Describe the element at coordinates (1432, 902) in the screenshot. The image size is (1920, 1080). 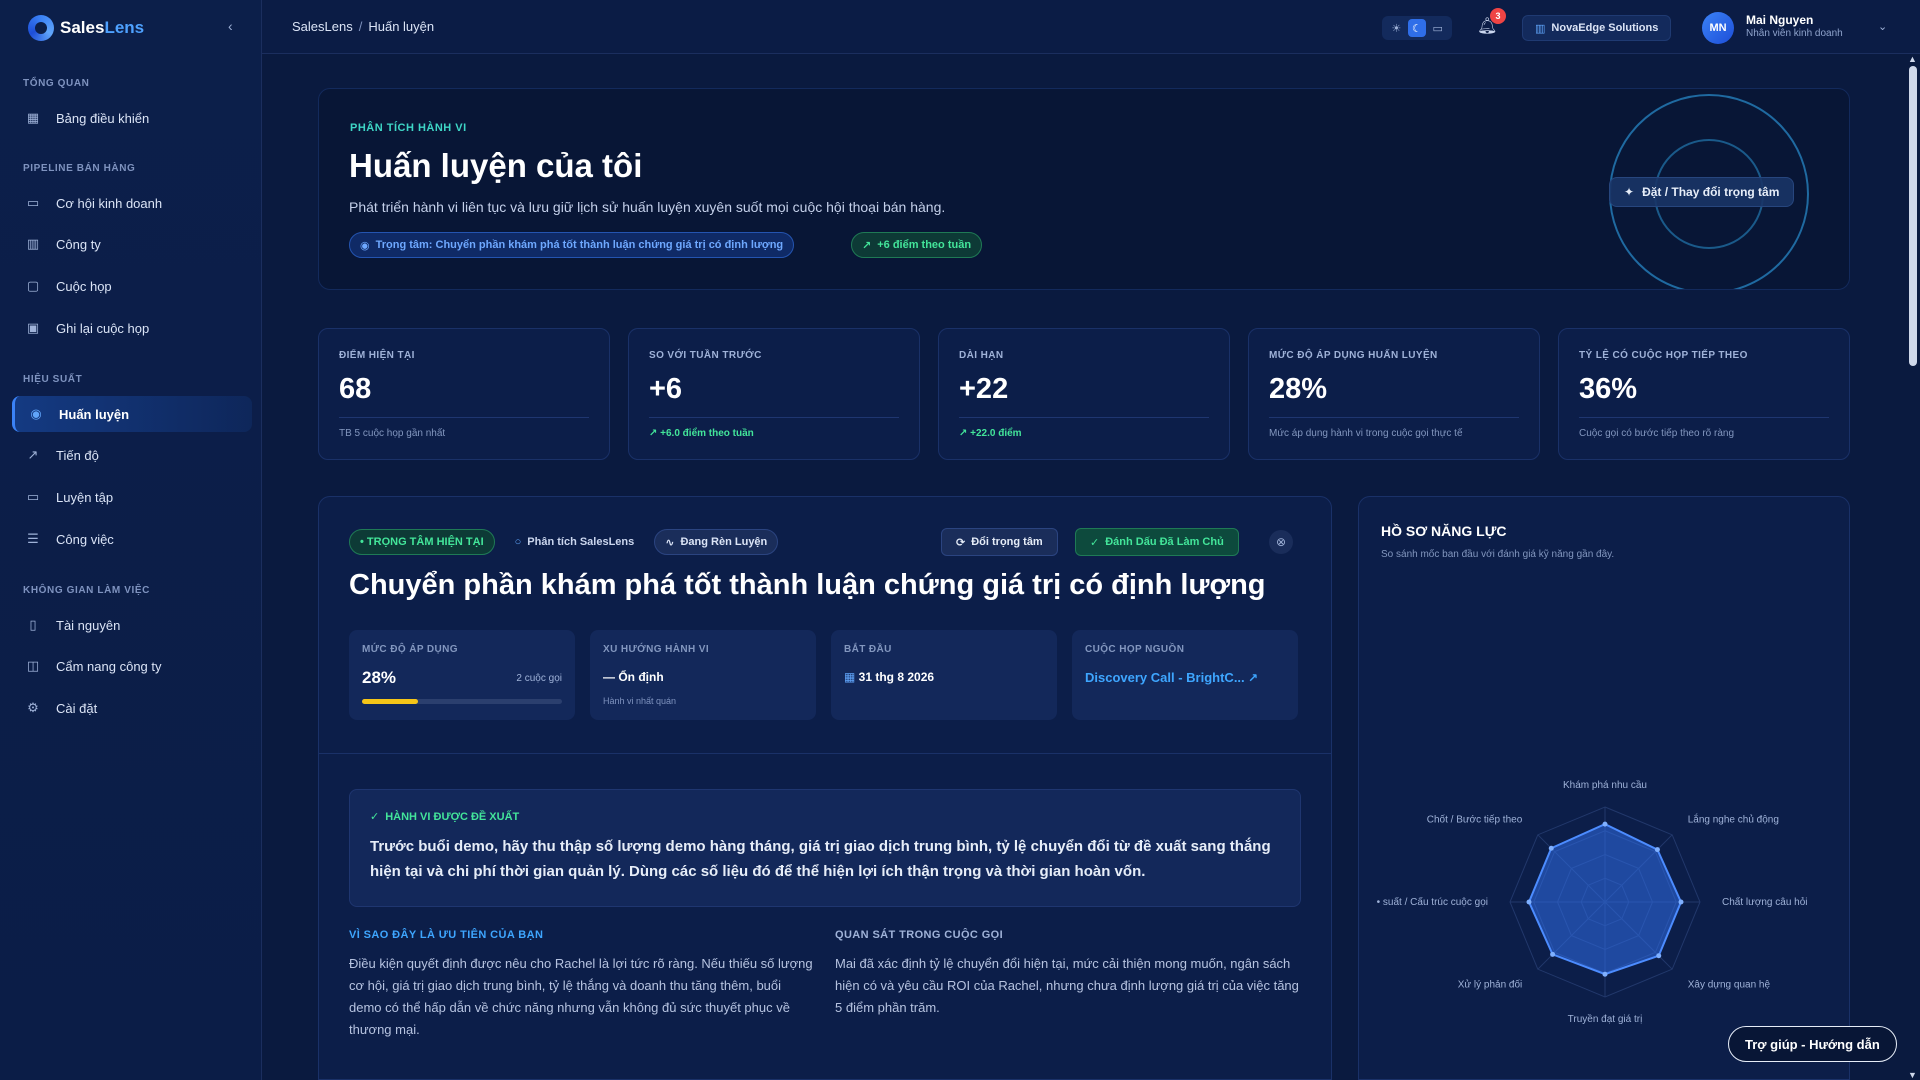
I see `radar-axis-label: • suất / Cấu trúc cuộc gọi` at that location.